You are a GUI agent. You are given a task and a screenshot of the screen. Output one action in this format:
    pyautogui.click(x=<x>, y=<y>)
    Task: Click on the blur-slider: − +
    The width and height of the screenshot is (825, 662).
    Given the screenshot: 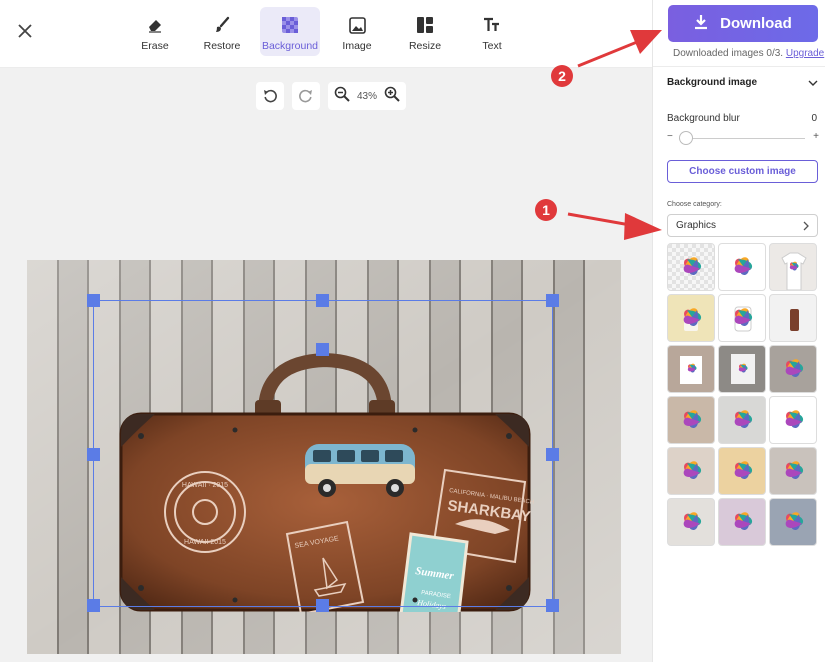 What is the action you would take?
    pyautogui.click(x=743, y=138)
    